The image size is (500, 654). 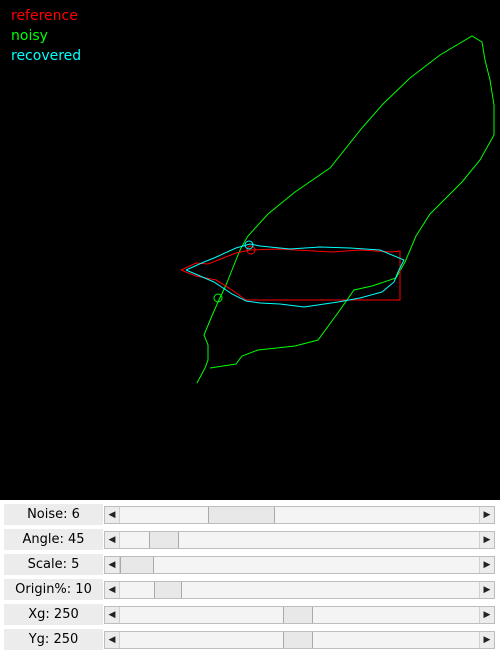 I want to click on angle-slider-row: Angle: 45 ◀ ▶, so click(x=250, y=539).